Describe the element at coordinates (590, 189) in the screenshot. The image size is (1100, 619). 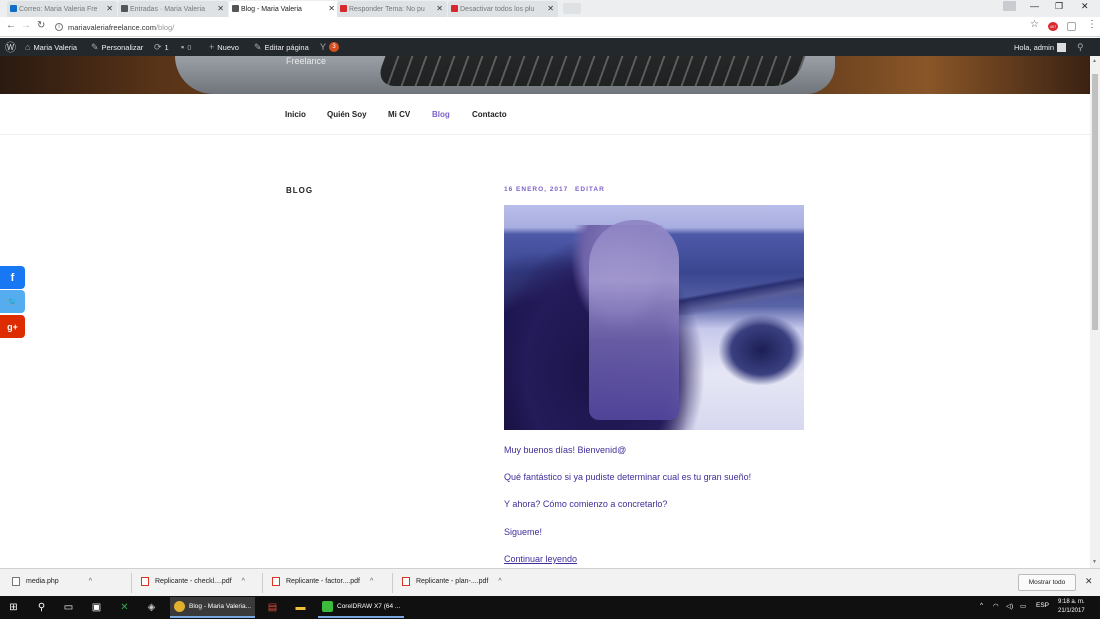
I see `edit-post-link: EDITAR` at that location.